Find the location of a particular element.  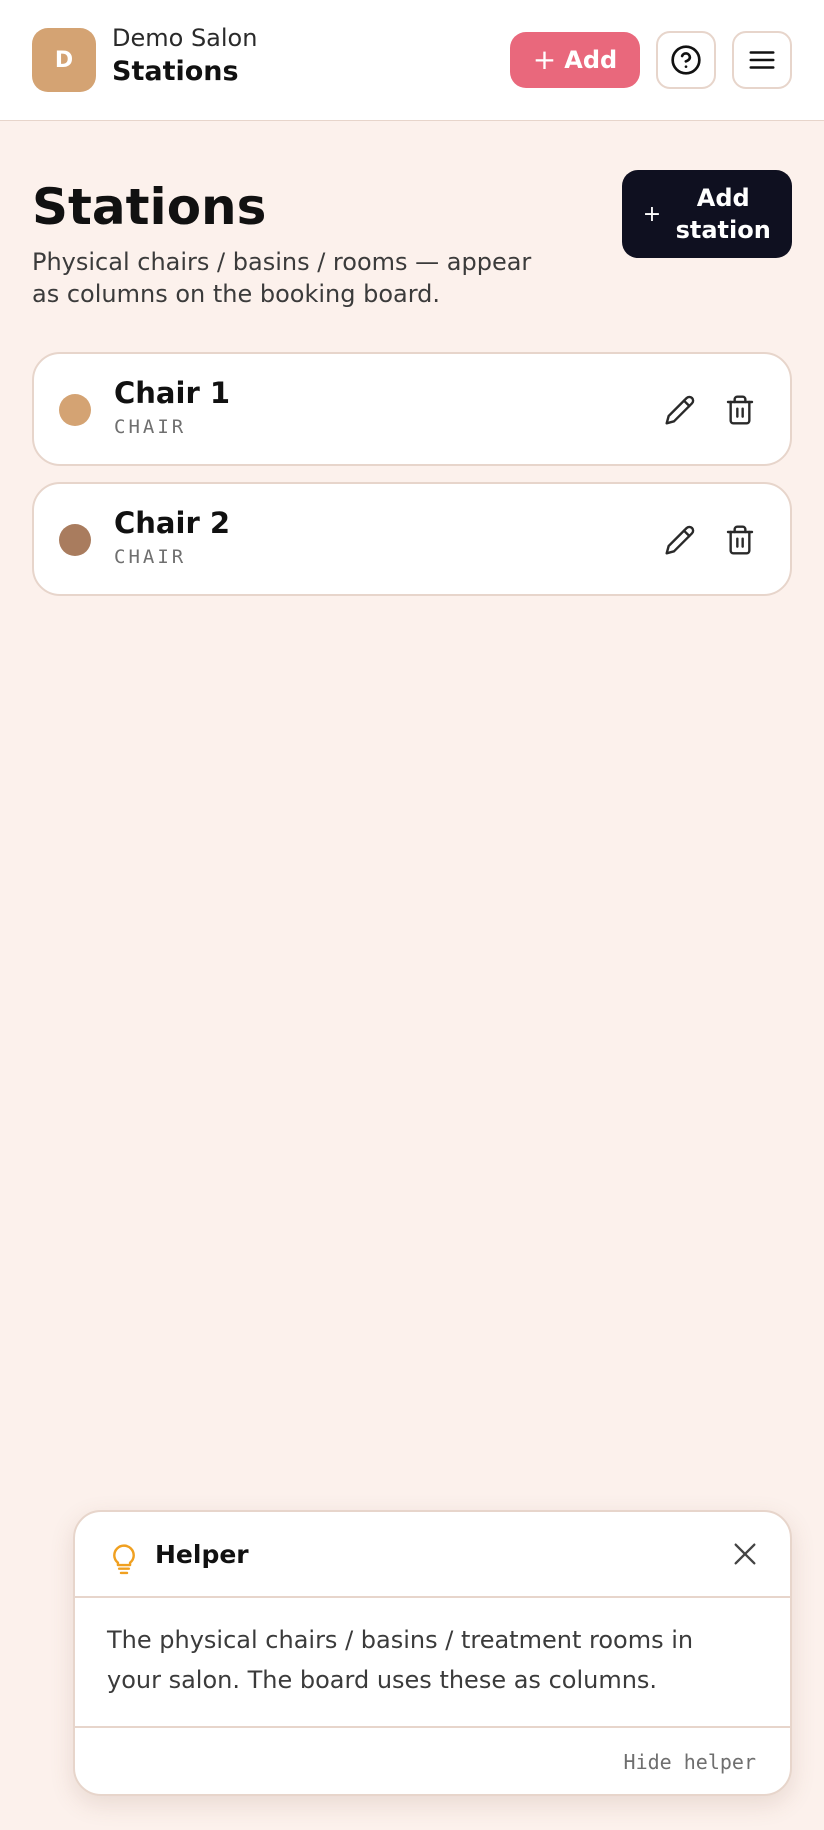

page-title: Stations is located at coordinates (149, 207).